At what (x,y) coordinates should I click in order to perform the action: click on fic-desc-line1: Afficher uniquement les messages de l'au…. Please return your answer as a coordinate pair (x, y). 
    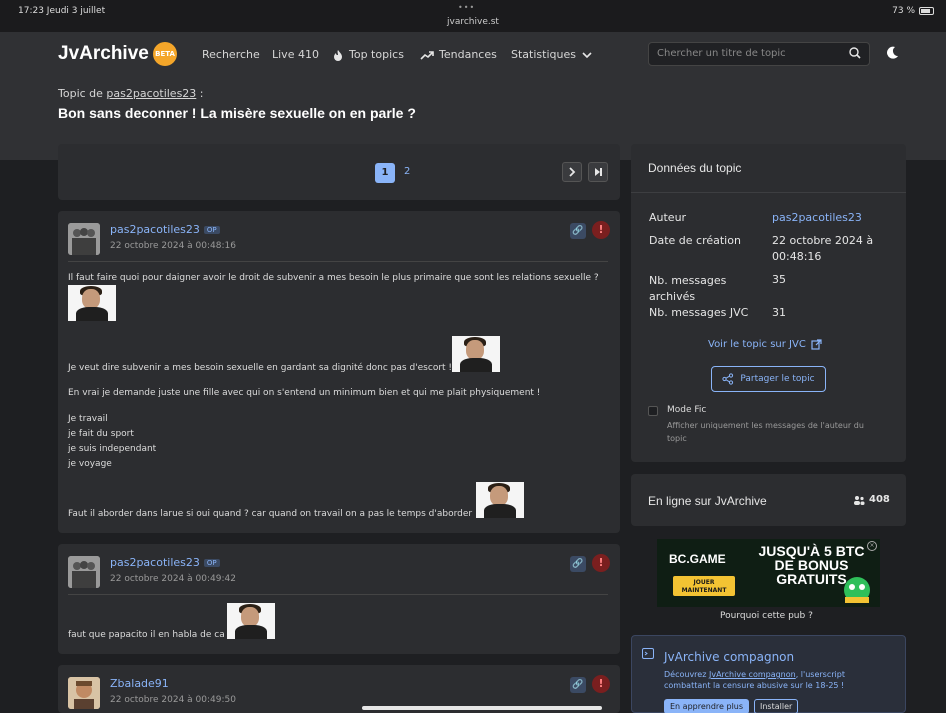
    Looking at the image, I should click on (765, 425).